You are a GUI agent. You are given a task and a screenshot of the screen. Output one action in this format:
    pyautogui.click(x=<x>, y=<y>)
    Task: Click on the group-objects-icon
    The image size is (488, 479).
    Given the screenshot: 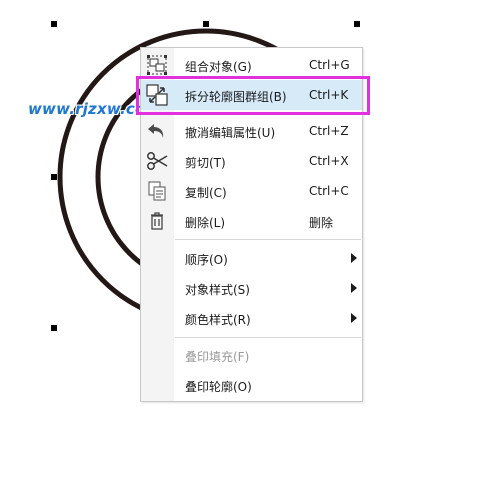 What is the action you would take?
    pyautogui.click(x=157, y=65)
    